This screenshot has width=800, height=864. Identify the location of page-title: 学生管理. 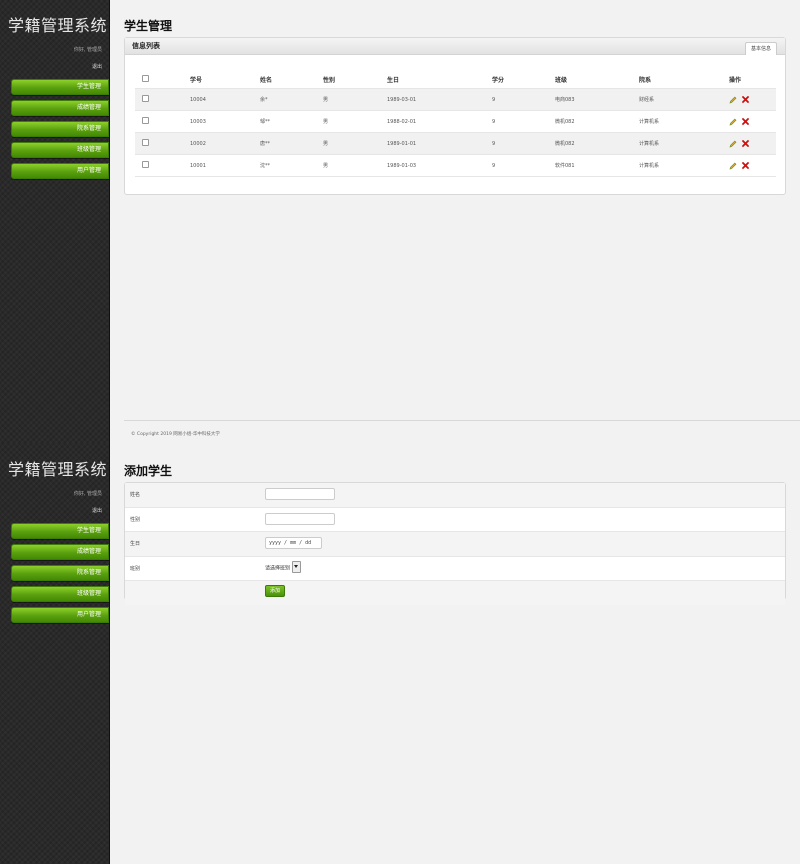
(148, 26).